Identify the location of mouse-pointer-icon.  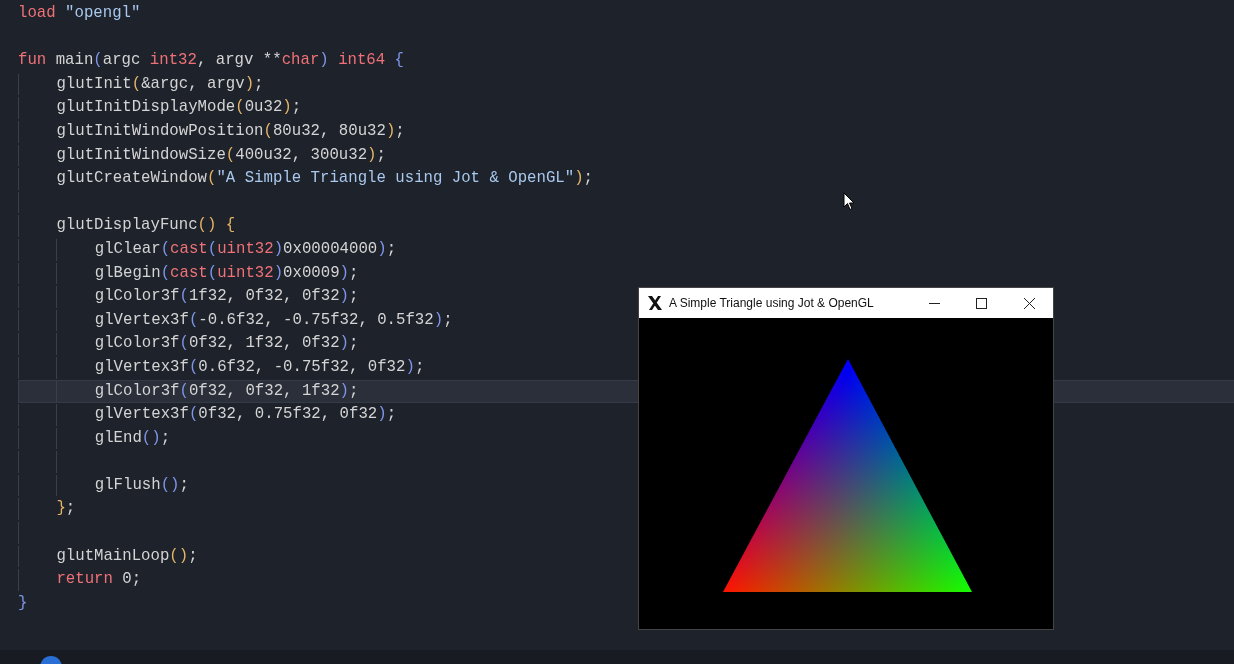
(849, 201).